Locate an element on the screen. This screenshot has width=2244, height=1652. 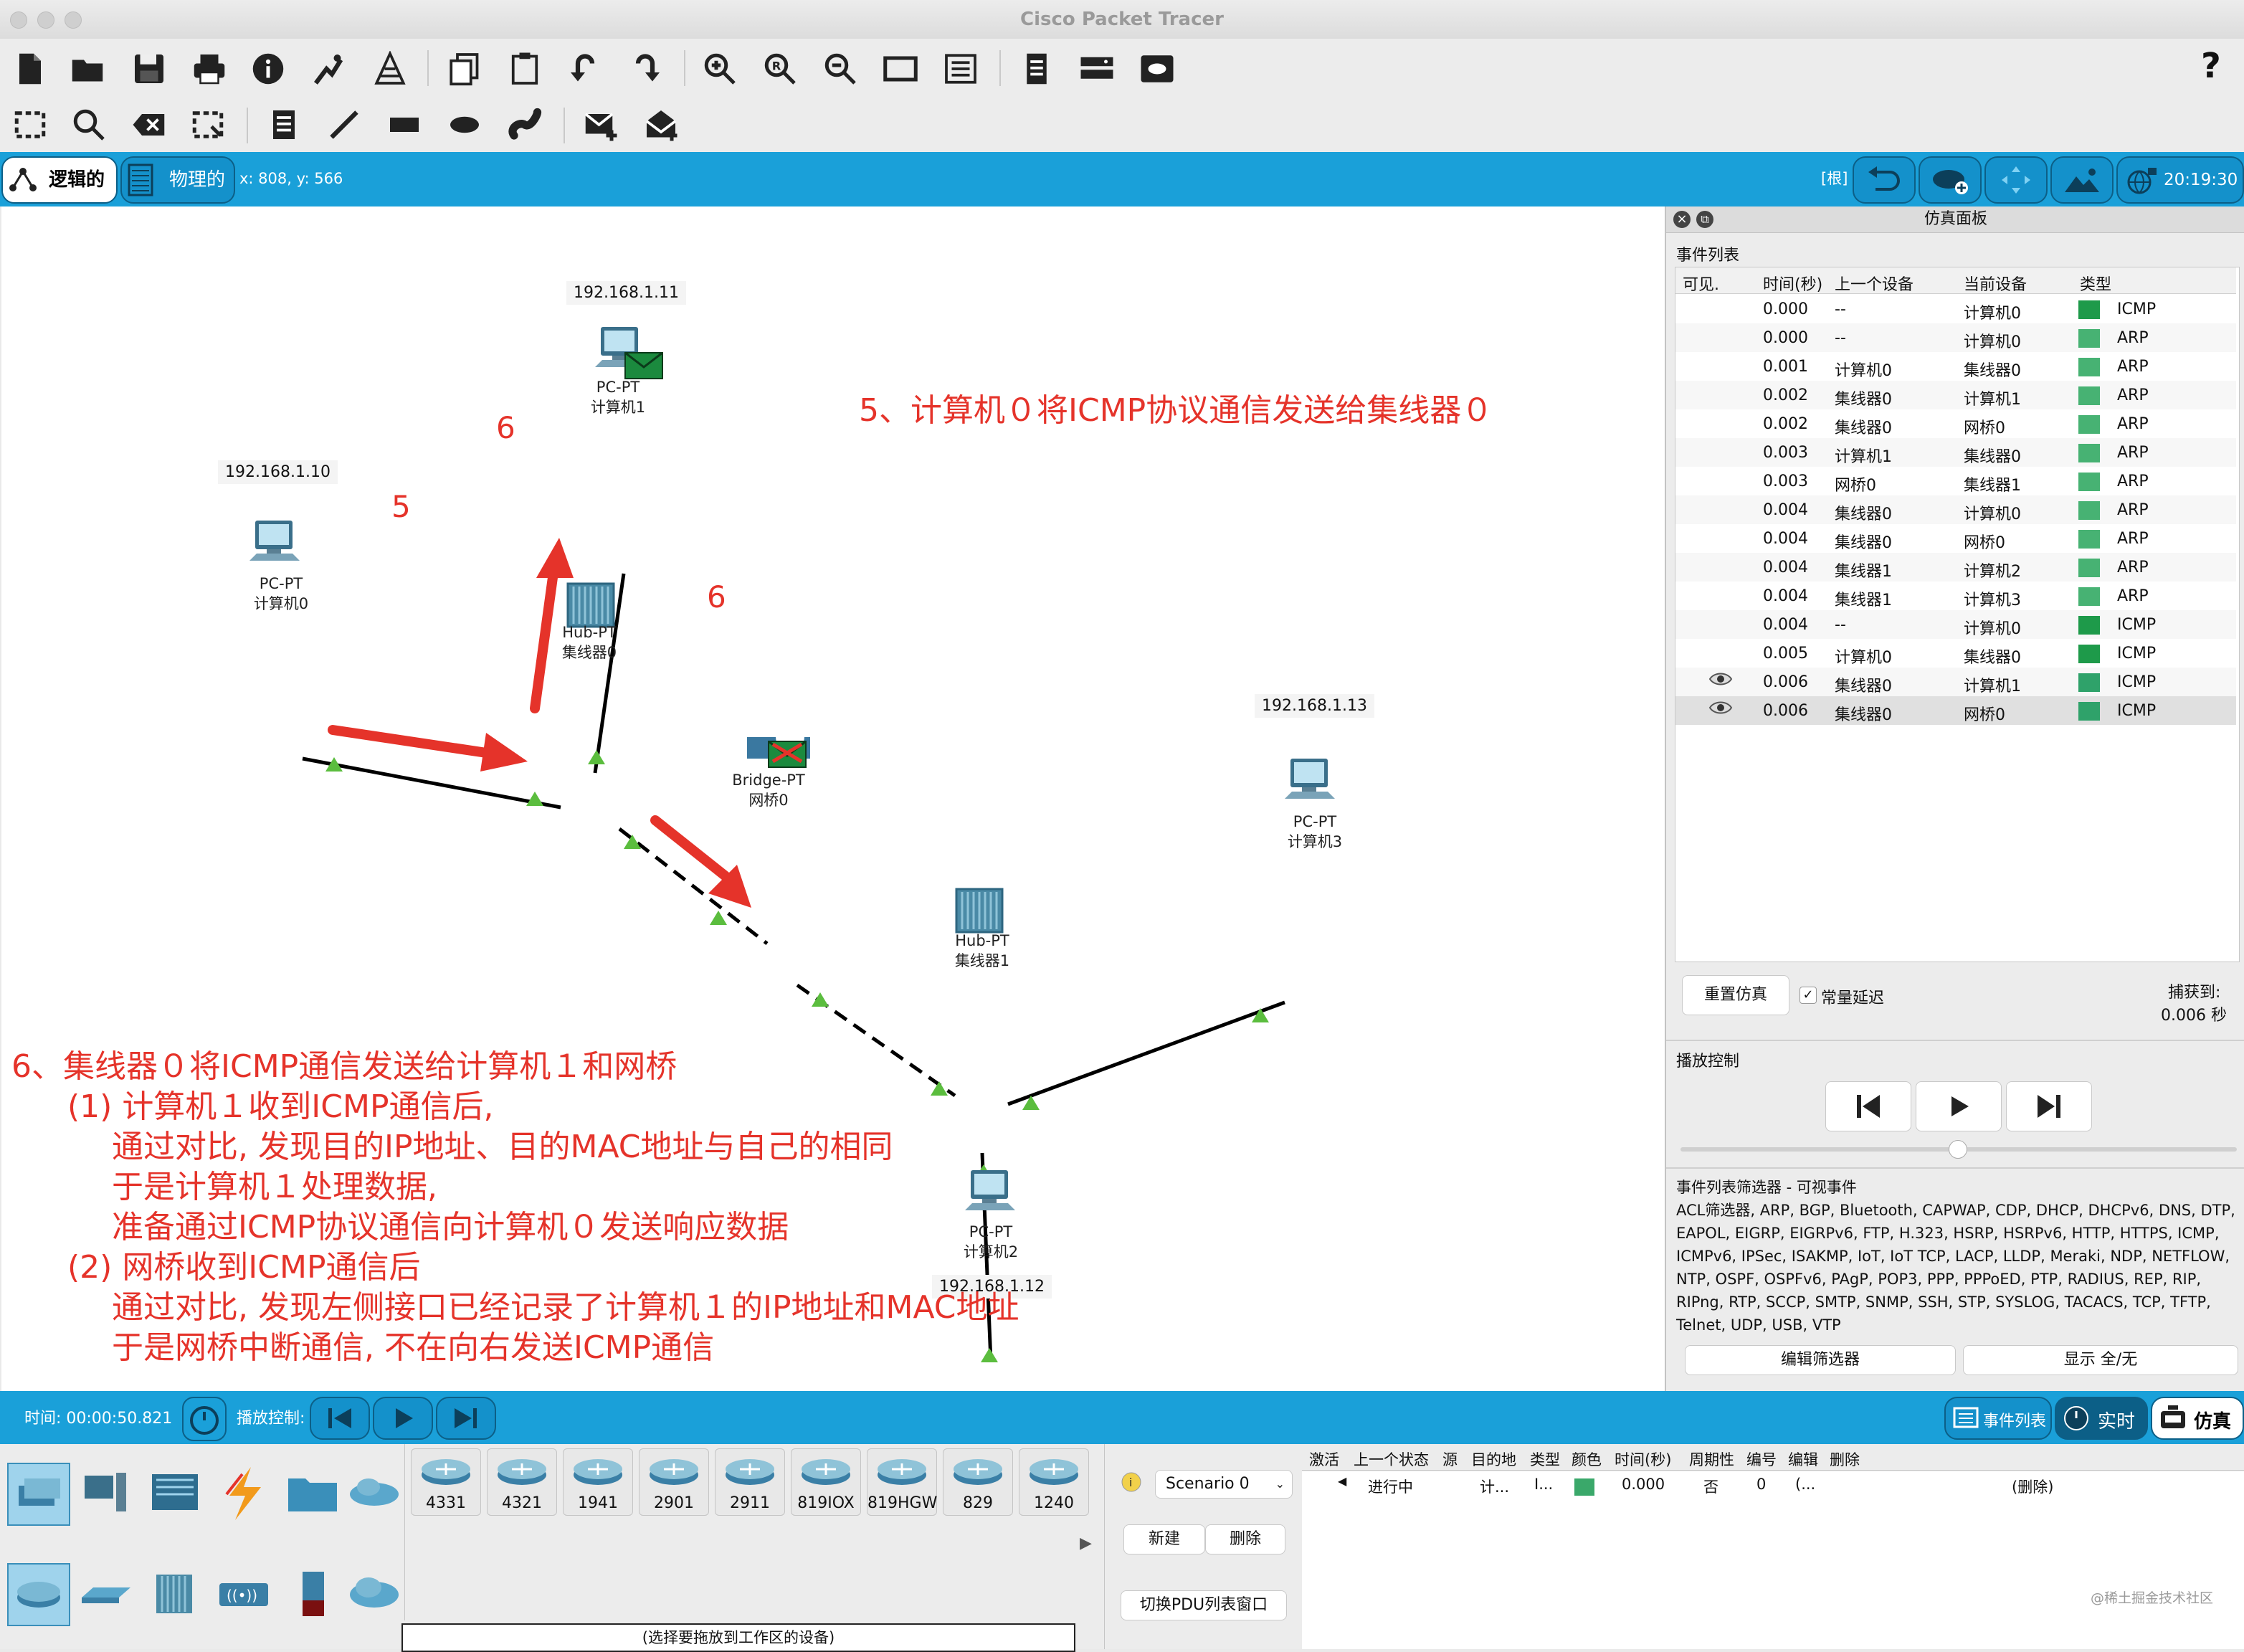
print-icon is located at coordinates (209, 69).